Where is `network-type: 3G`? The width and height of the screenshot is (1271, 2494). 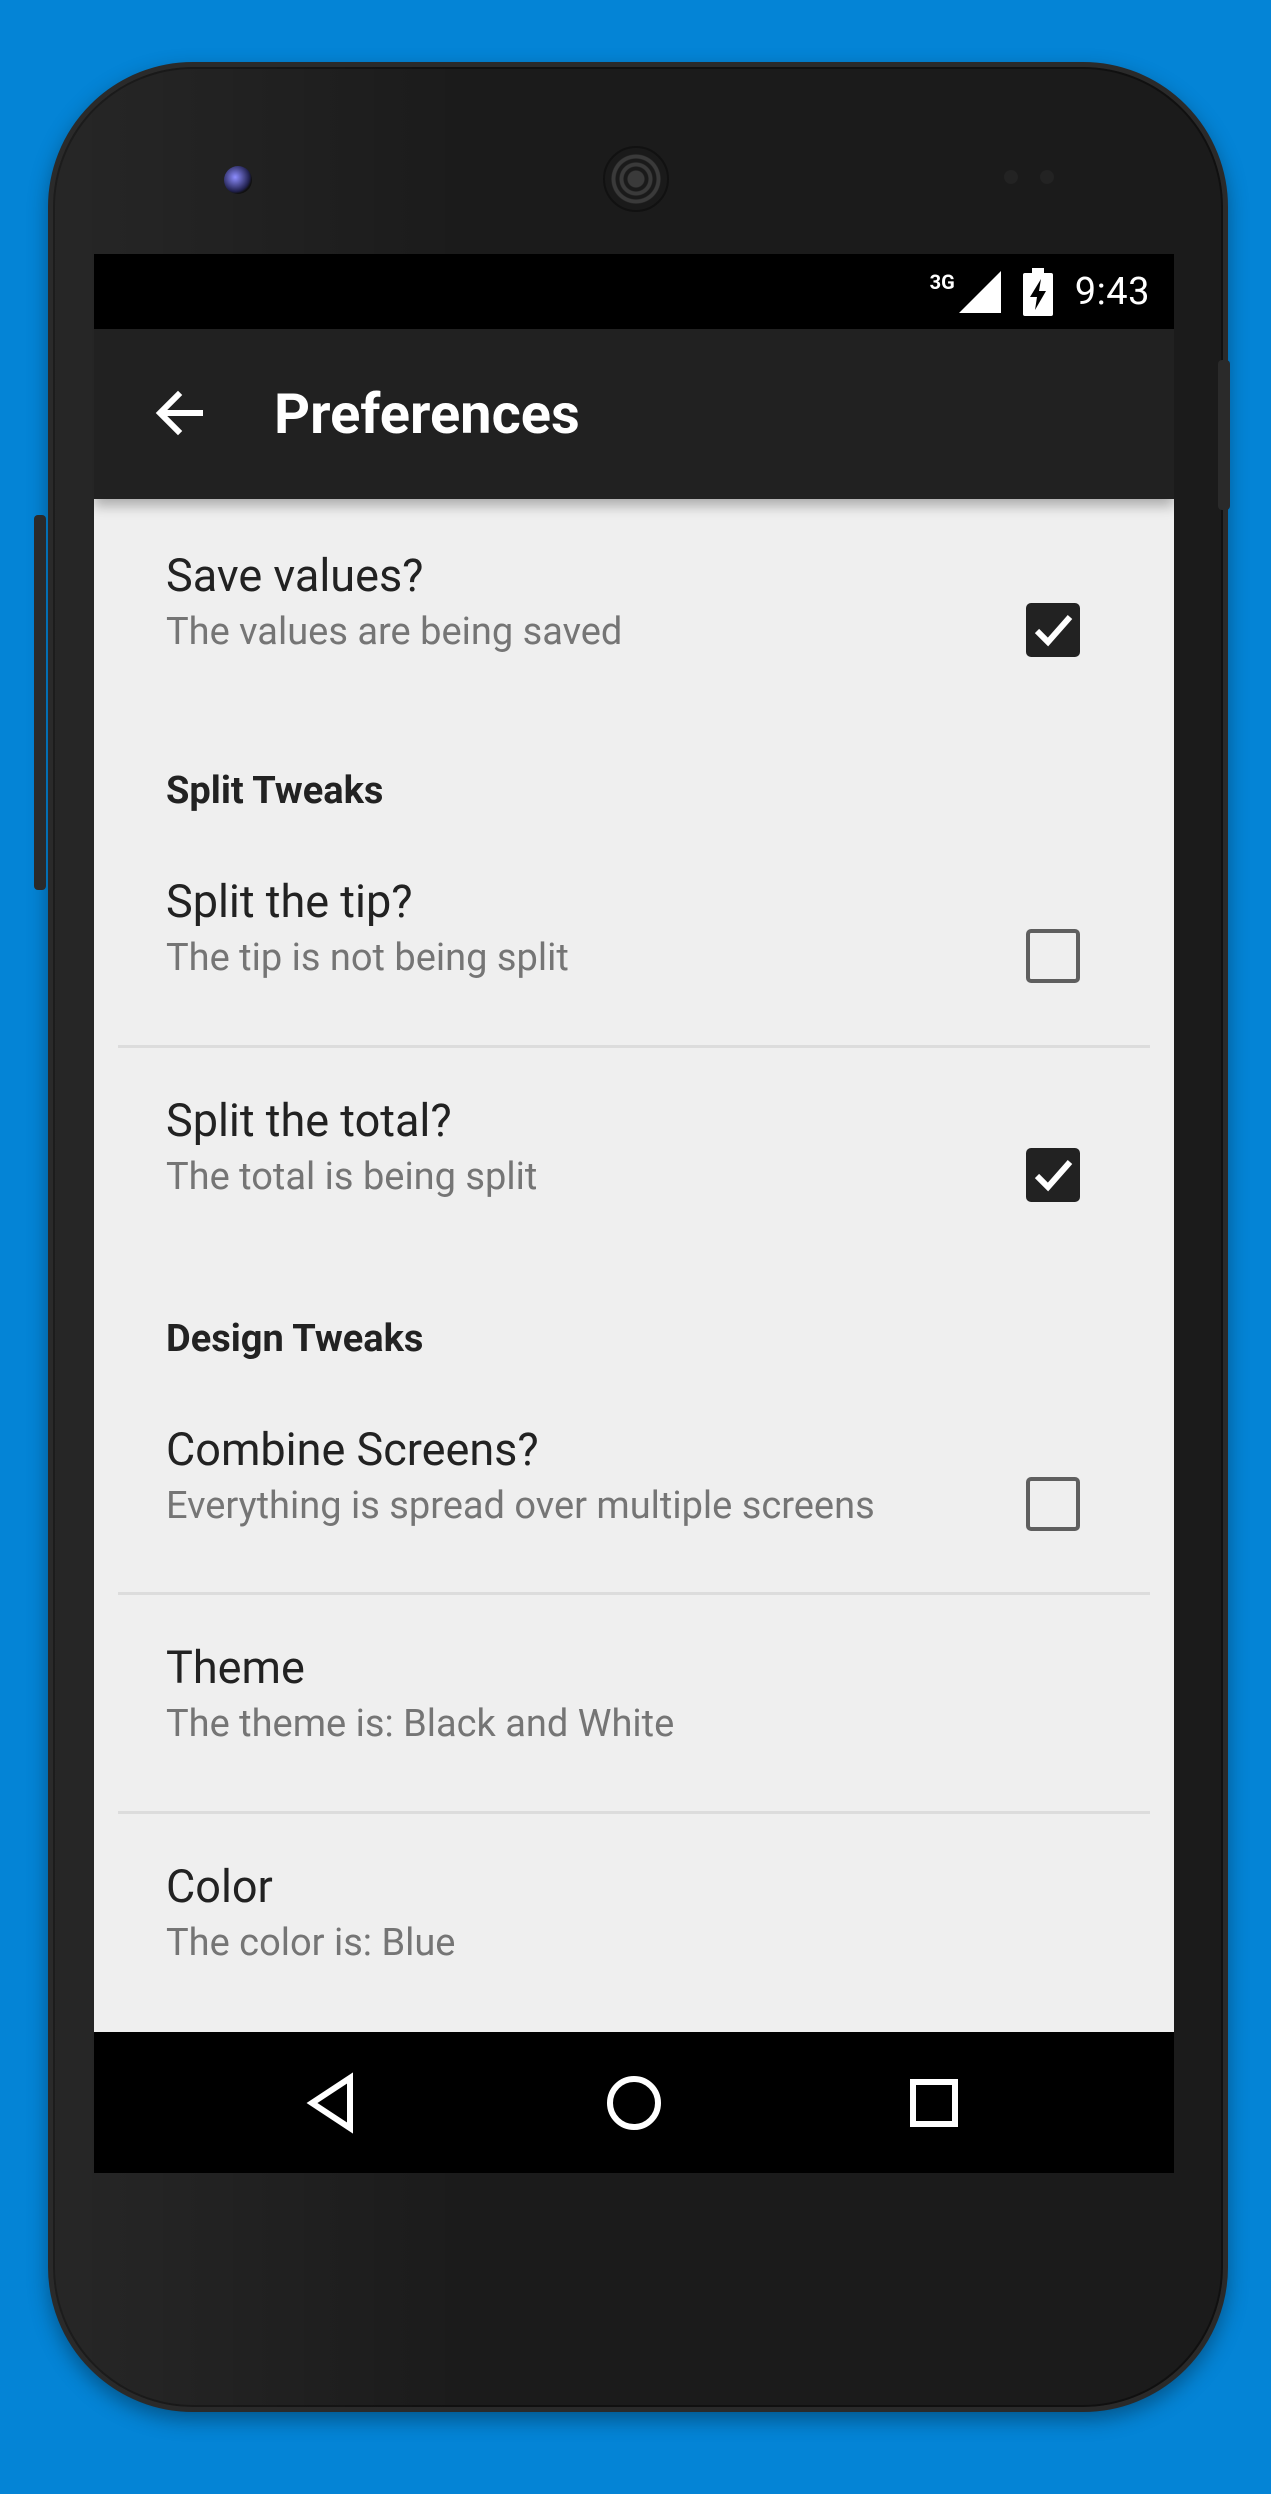
network-type: 3G is located at coordinates (942, 282).